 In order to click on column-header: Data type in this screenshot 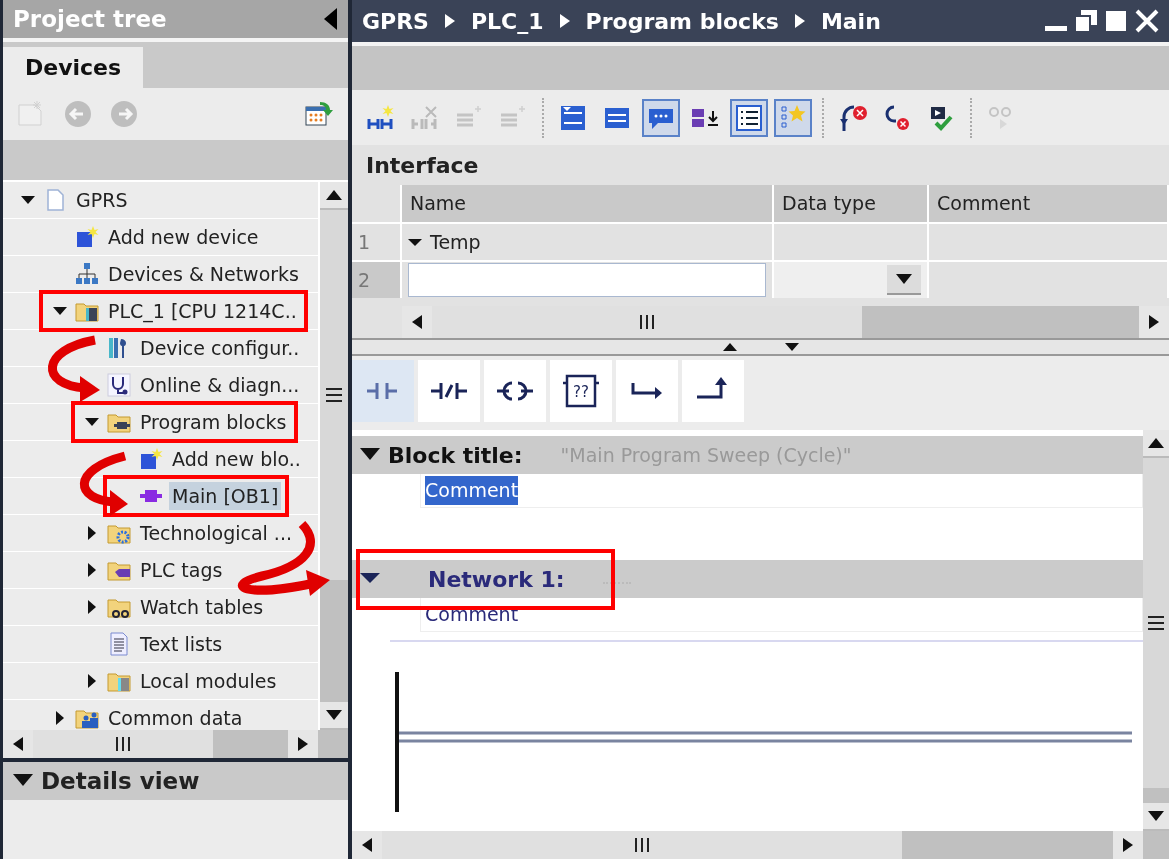, I will do `click(851, 203)`.